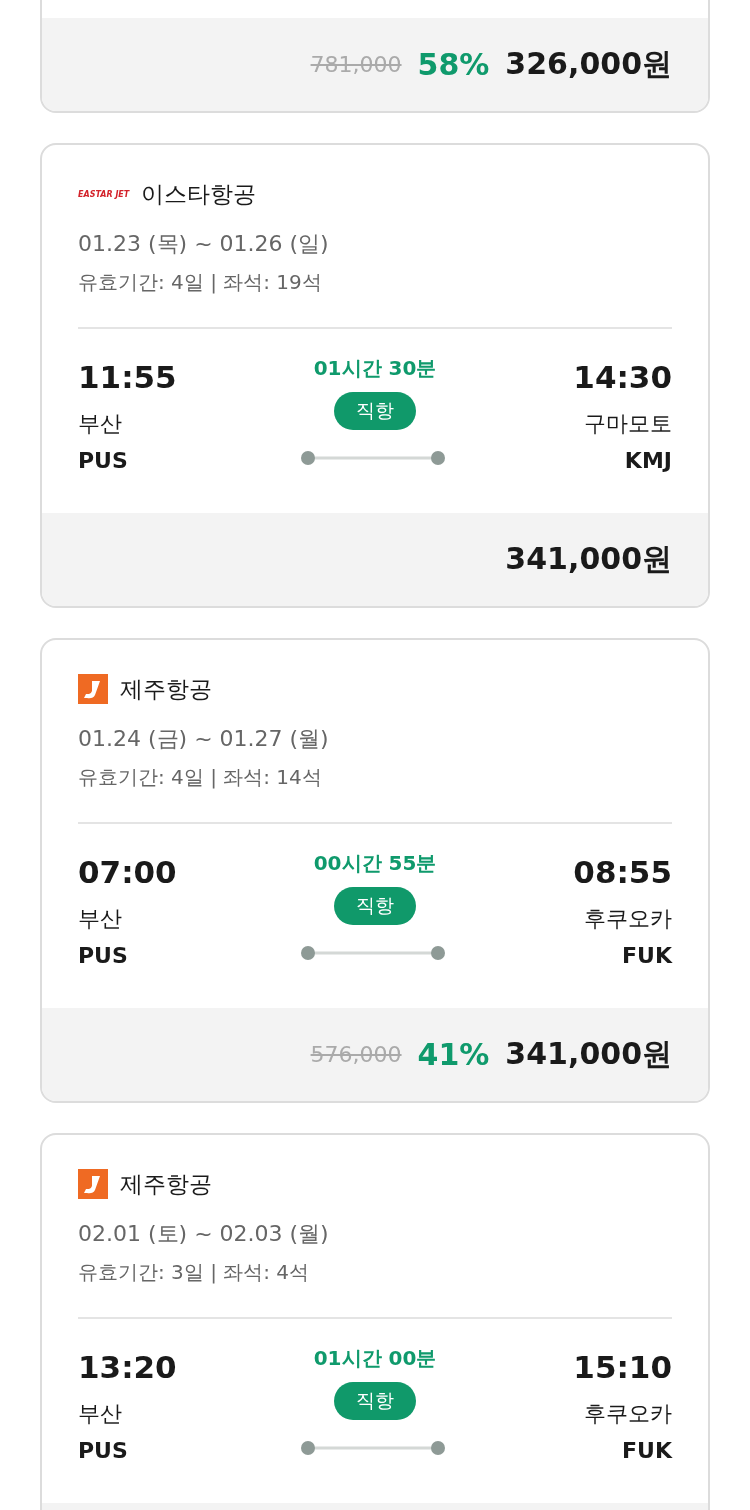 The width and height of the screenshot is (750, 1510). I want to click on validity-seats: 유효기간: 4일 | 좌석: 14석, so click(375, 777).